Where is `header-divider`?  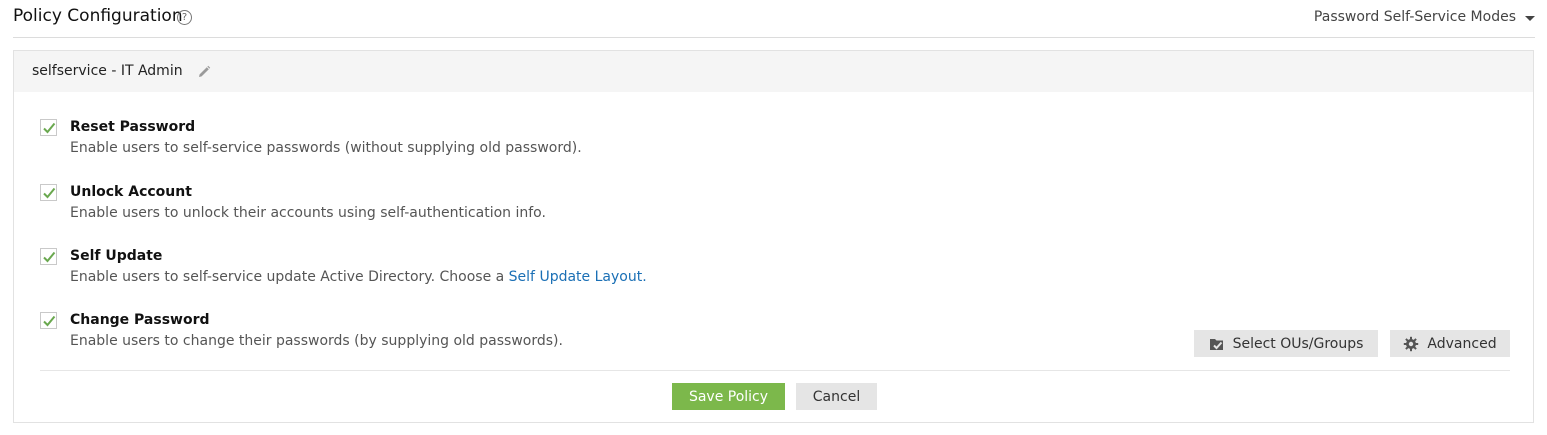
header-divider is located at coordinates (774, 37).